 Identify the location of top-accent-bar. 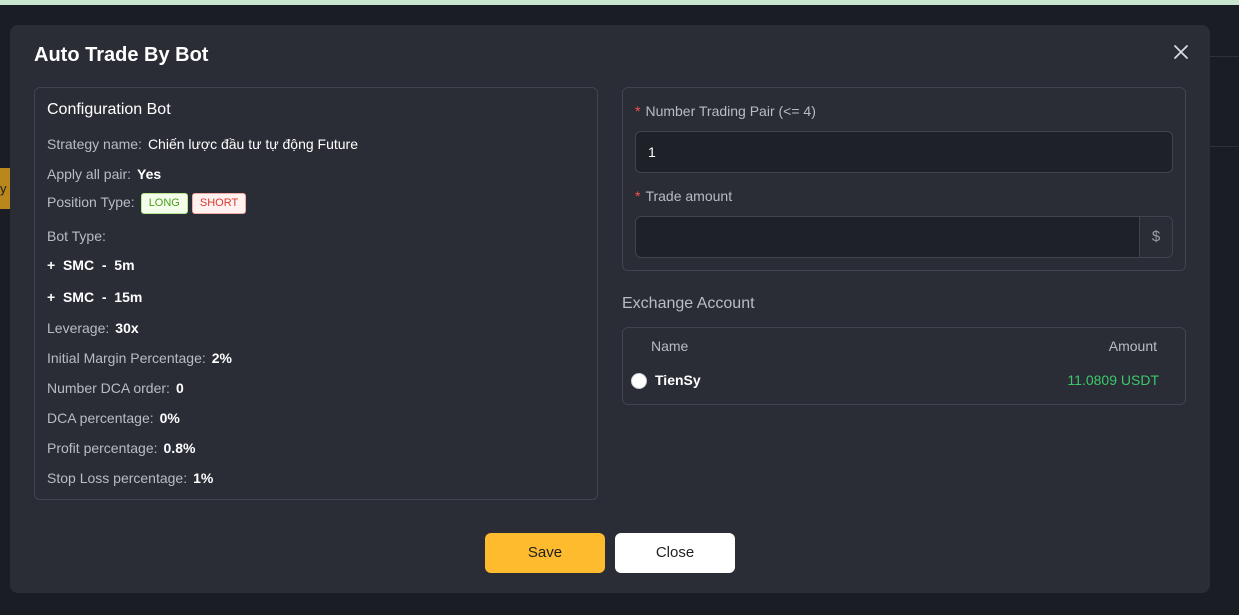
(619, 2).